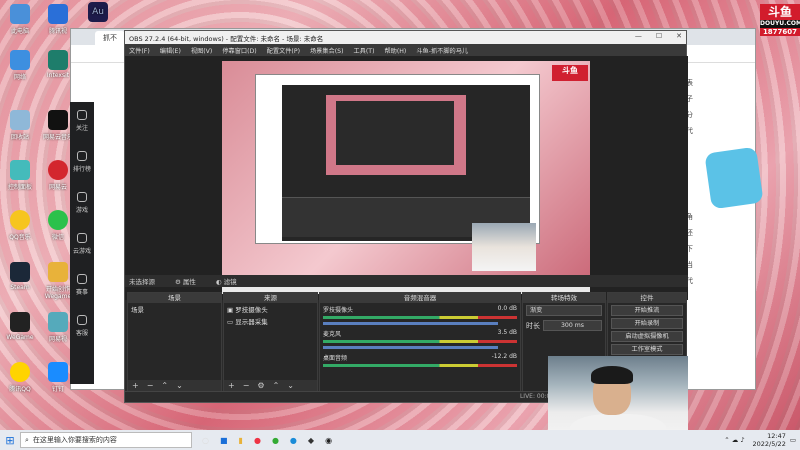 This screenshot has height=450, width=800. Describe the element at coordinates (396, 135) in the screenshot. I see `nested-preview-level2` at that location.